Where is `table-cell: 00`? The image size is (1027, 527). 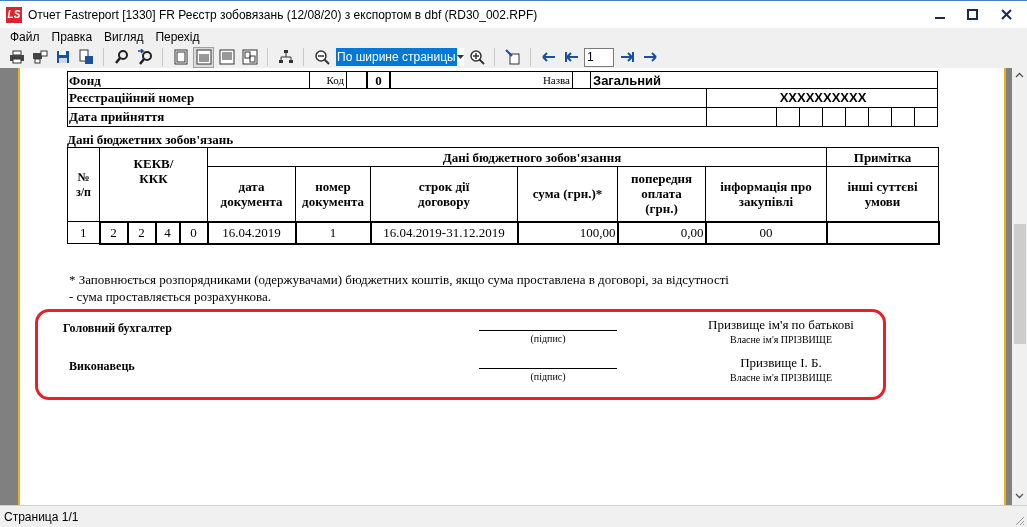 table-cell: 00 is located at coordinates (766, 232).